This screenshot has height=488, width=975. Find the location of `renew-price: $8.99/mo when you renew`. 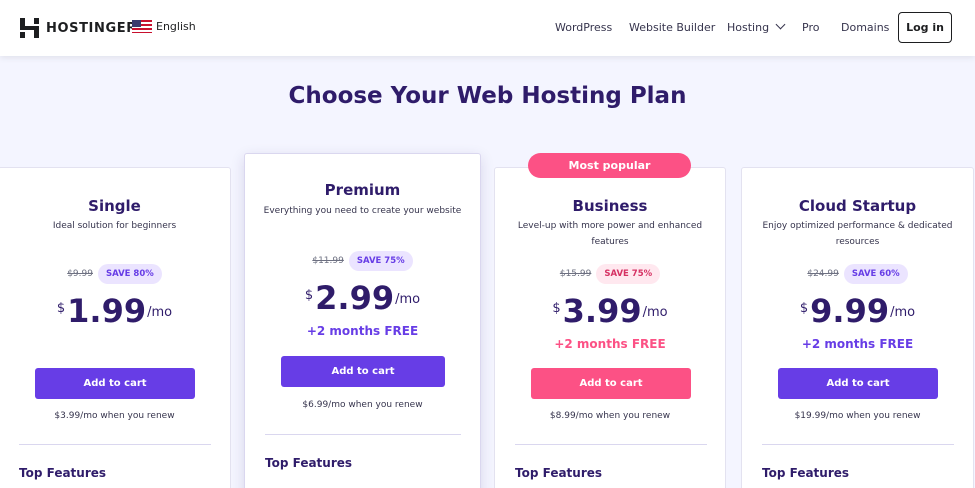

renew-price: $8.99/mo when you renew is located at coordinates (610, 416).